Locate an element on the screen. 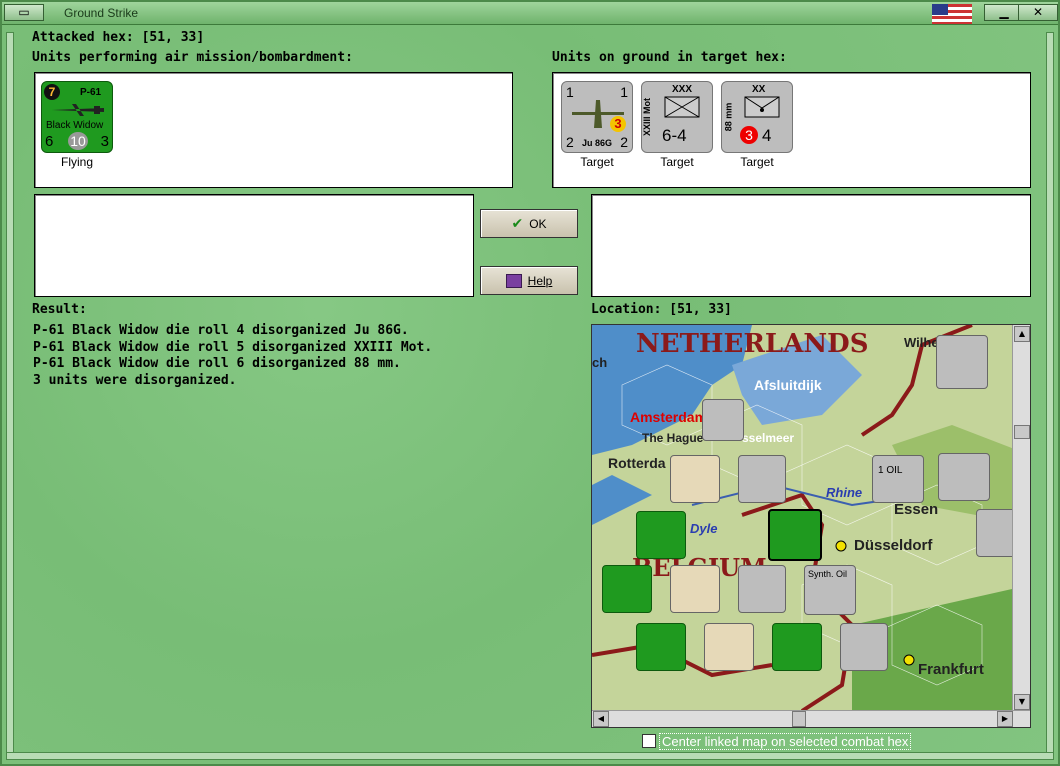 The width and height of the screenshot is (1060, 766). left-border is located at coordinates (10, 393).